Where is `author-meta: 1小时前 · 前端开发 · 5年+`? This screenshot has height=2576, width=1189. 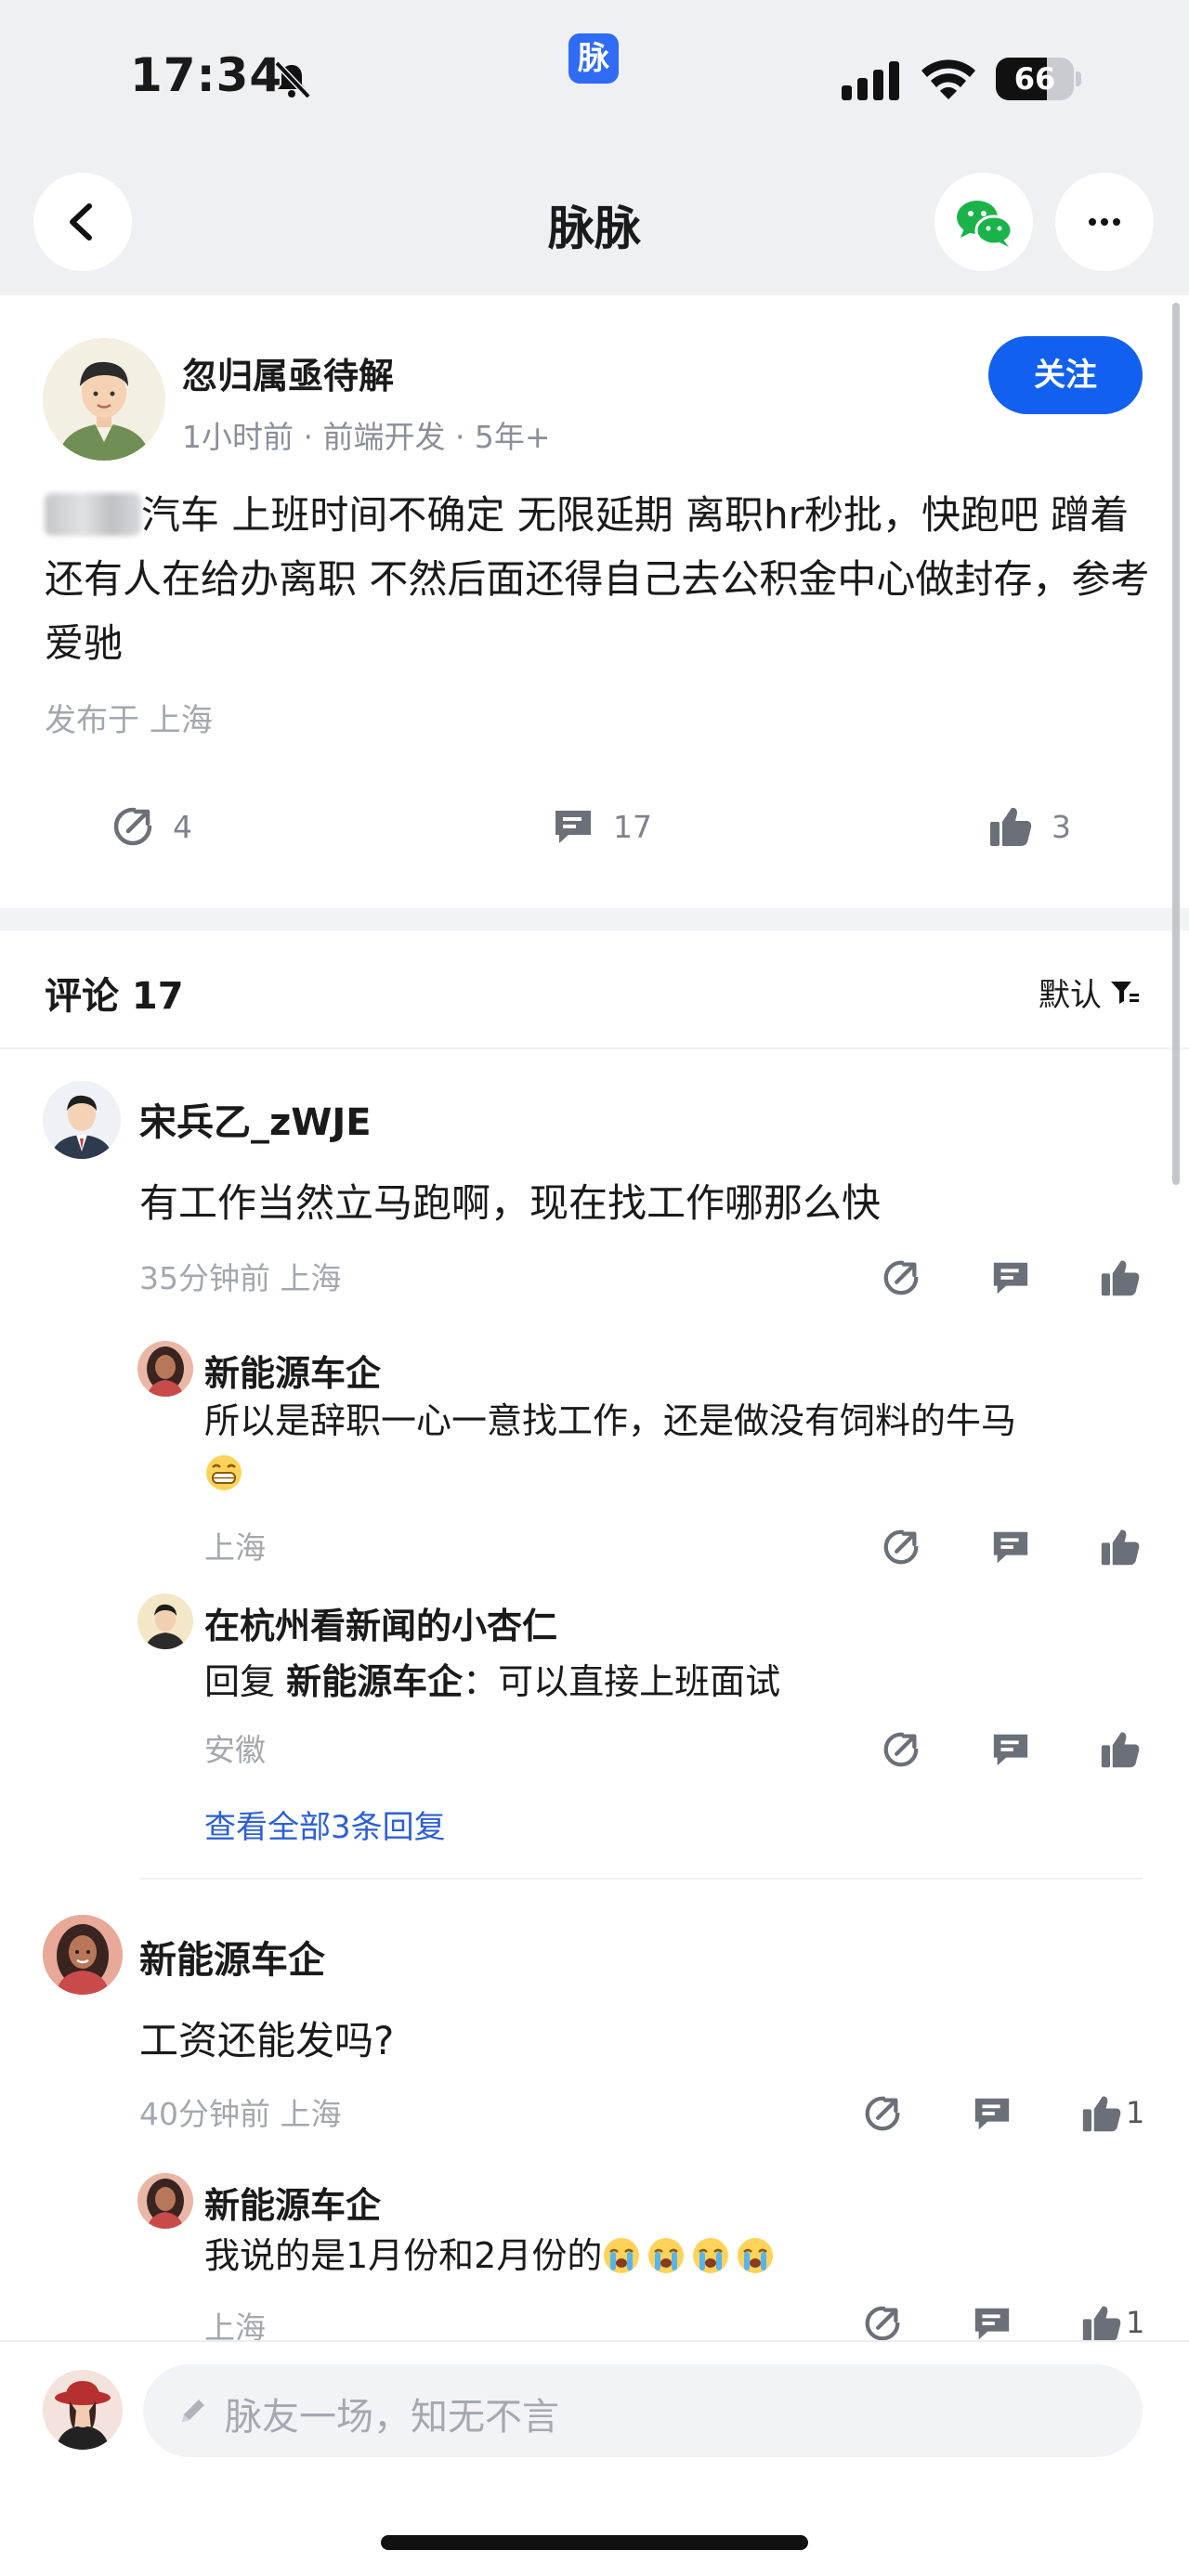 author-meta: 1小时前 · 前端开发 · 5年+ is located at coordinates (366, 437).